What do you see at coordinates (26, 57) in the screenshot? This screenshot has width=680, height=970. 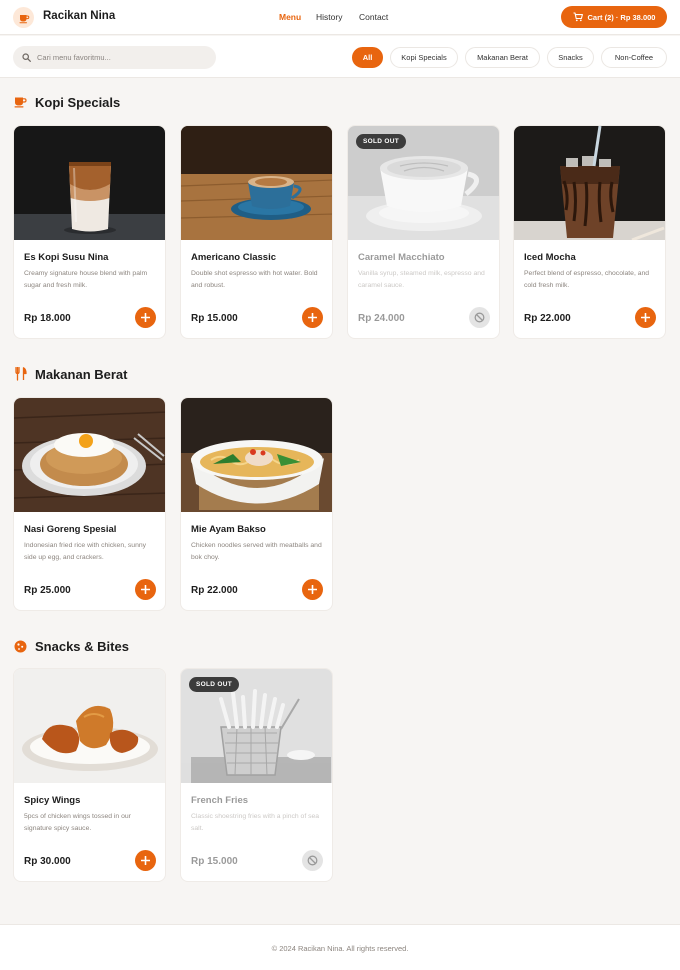 I see `search-icon` at bounding box center [26, 57].